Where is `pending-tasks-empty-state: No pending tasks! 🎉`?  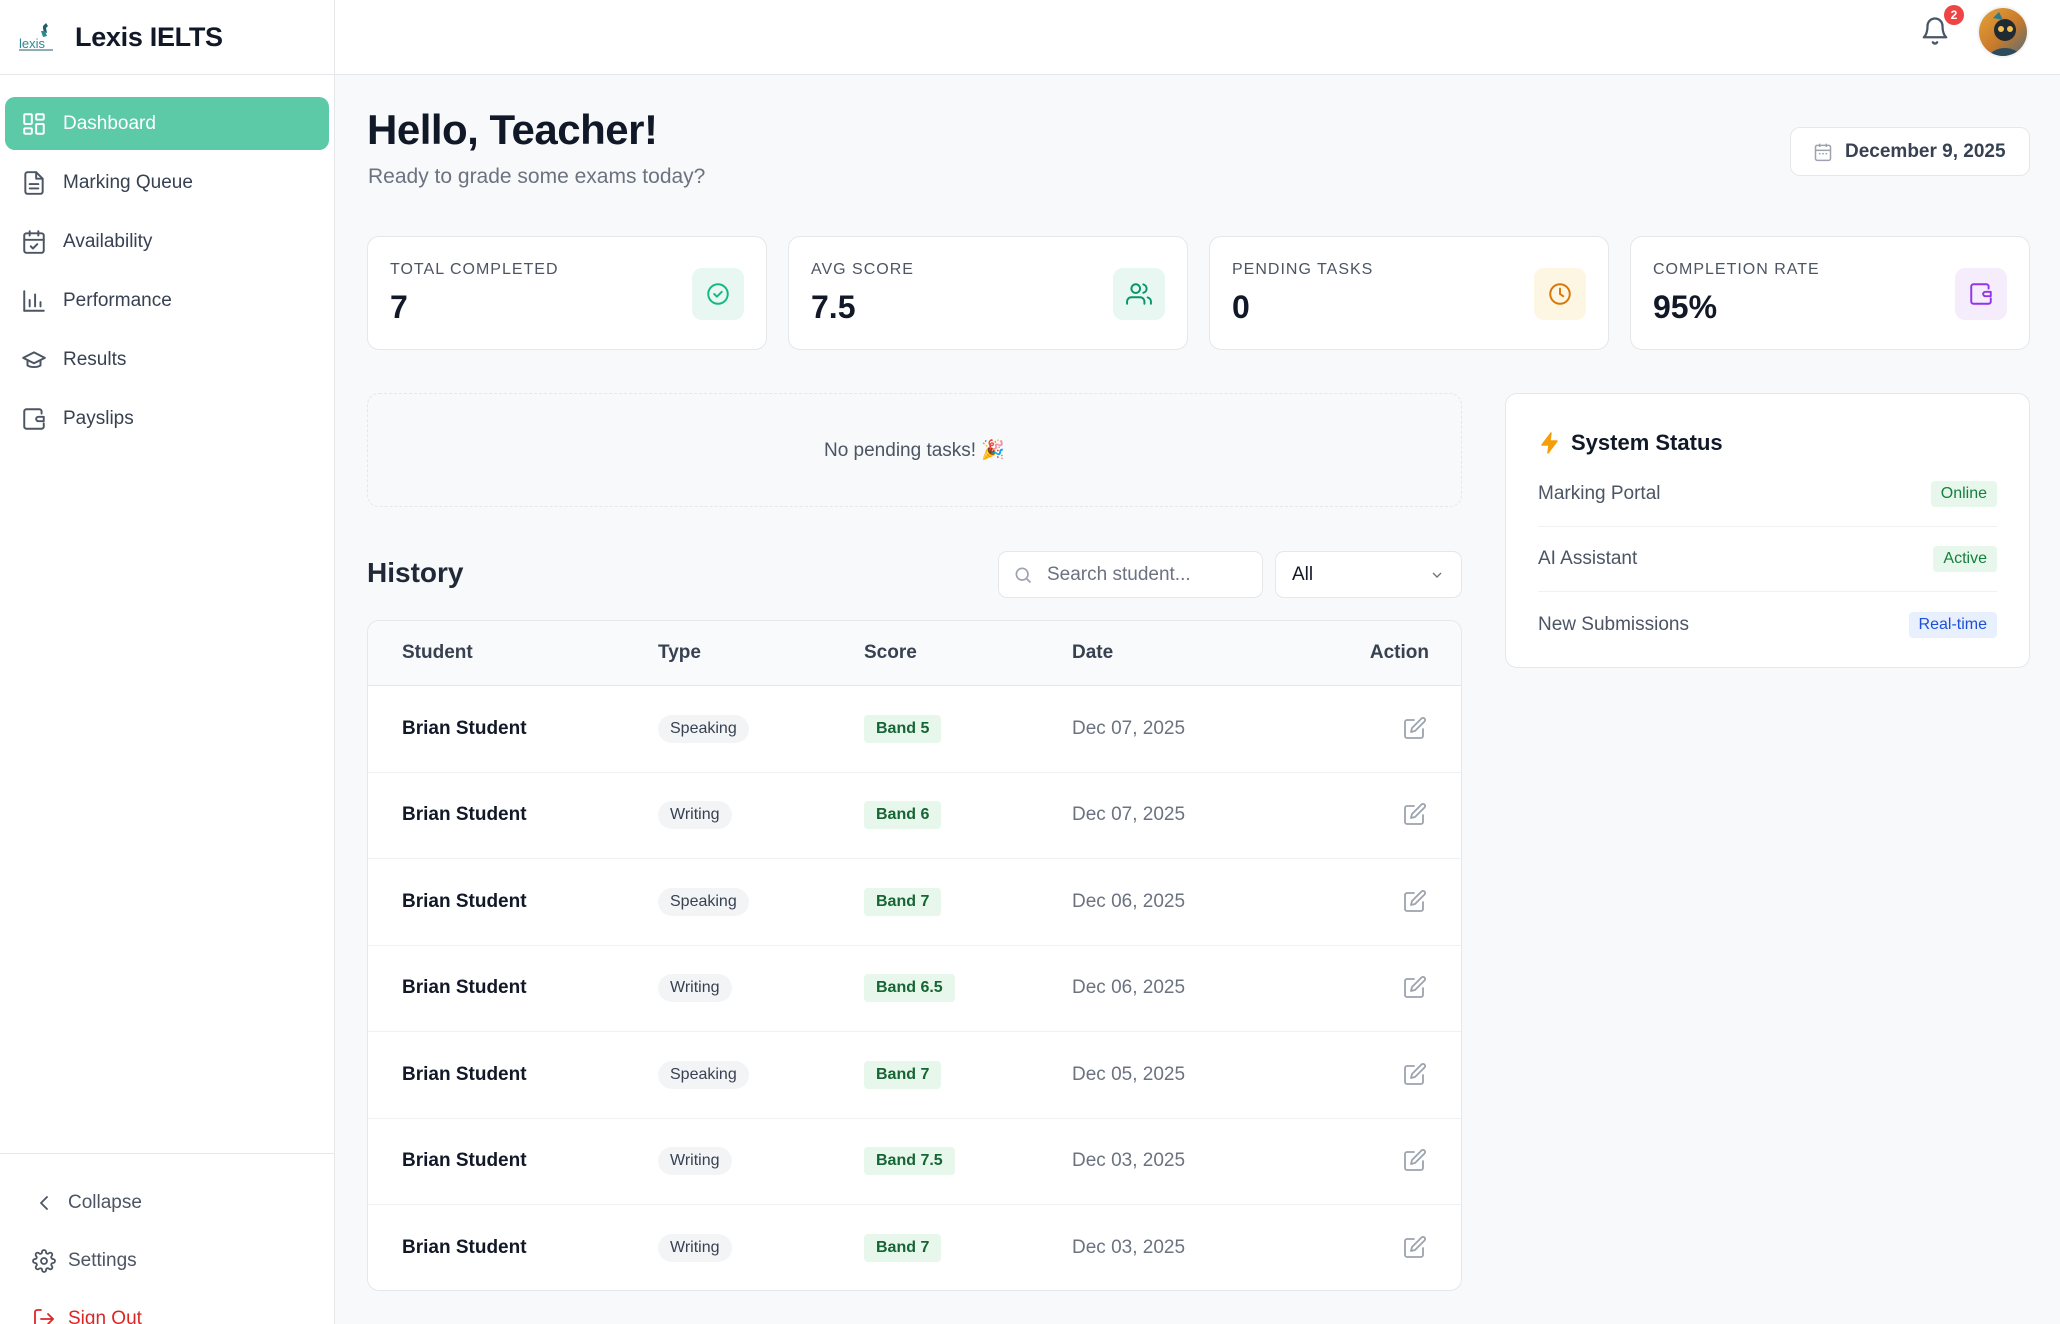 pending-tasks-empty-state: No pending tasks! 🎉 is located at coordinates (914, 450).